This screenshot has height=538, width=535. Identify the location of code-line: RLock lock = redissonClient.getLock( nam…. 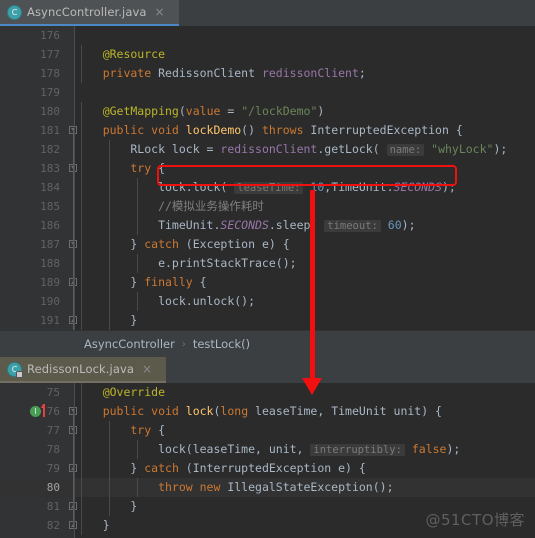
(305, 149).